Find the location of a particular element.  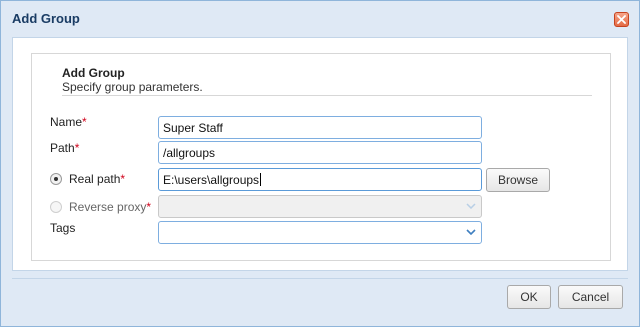

reverse-proxy-radio is located at coordinates (56, 207).